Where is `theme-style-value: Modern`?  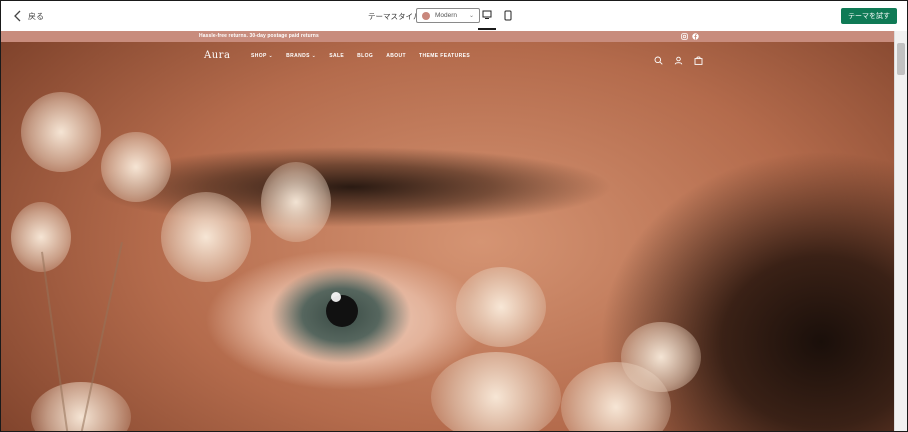 theme-style-value: Modern is located at coordinates (446, 15).